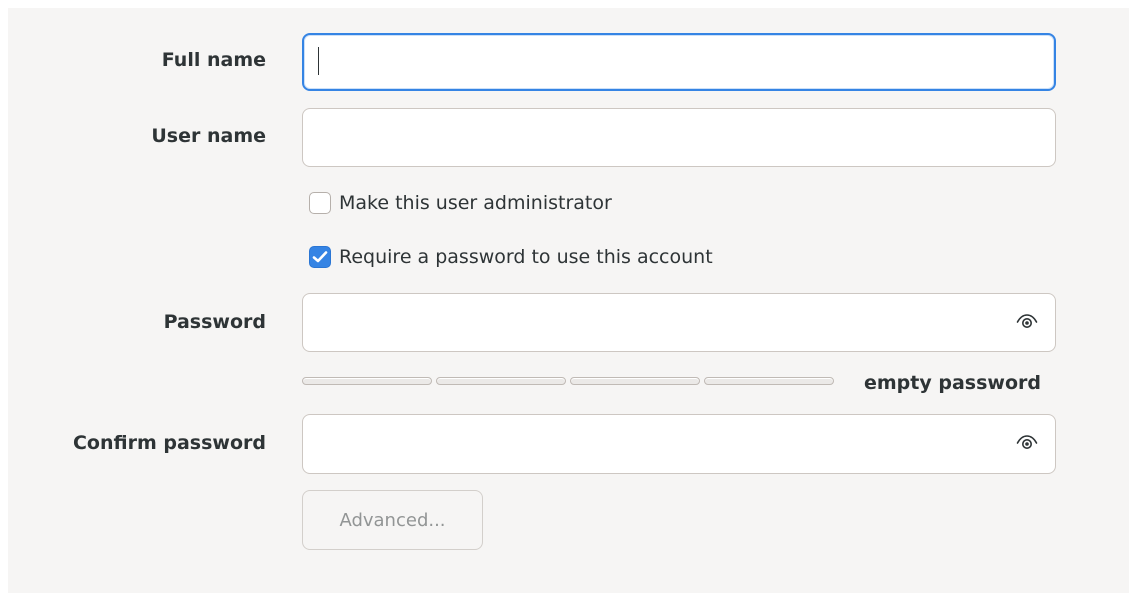 The width and height of the screenshot is (1129, 593). I want to click on password-input, so click(679, 322).